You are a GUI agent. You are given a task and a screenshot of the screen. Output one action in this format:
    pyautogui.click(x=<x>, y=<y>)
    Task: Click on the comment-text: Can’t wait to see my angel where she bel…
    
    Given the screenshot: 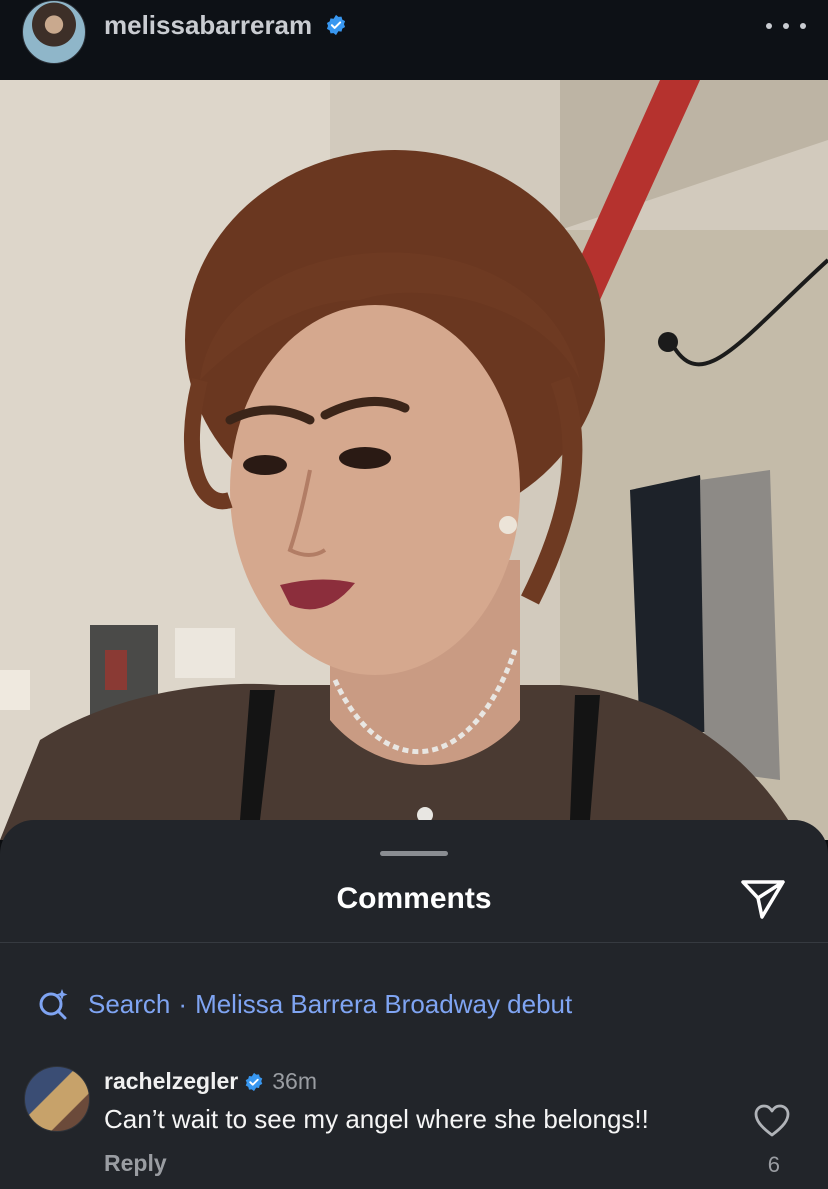 What is the action you would take?
    pyautogui.click(x=376, y=1119)
    